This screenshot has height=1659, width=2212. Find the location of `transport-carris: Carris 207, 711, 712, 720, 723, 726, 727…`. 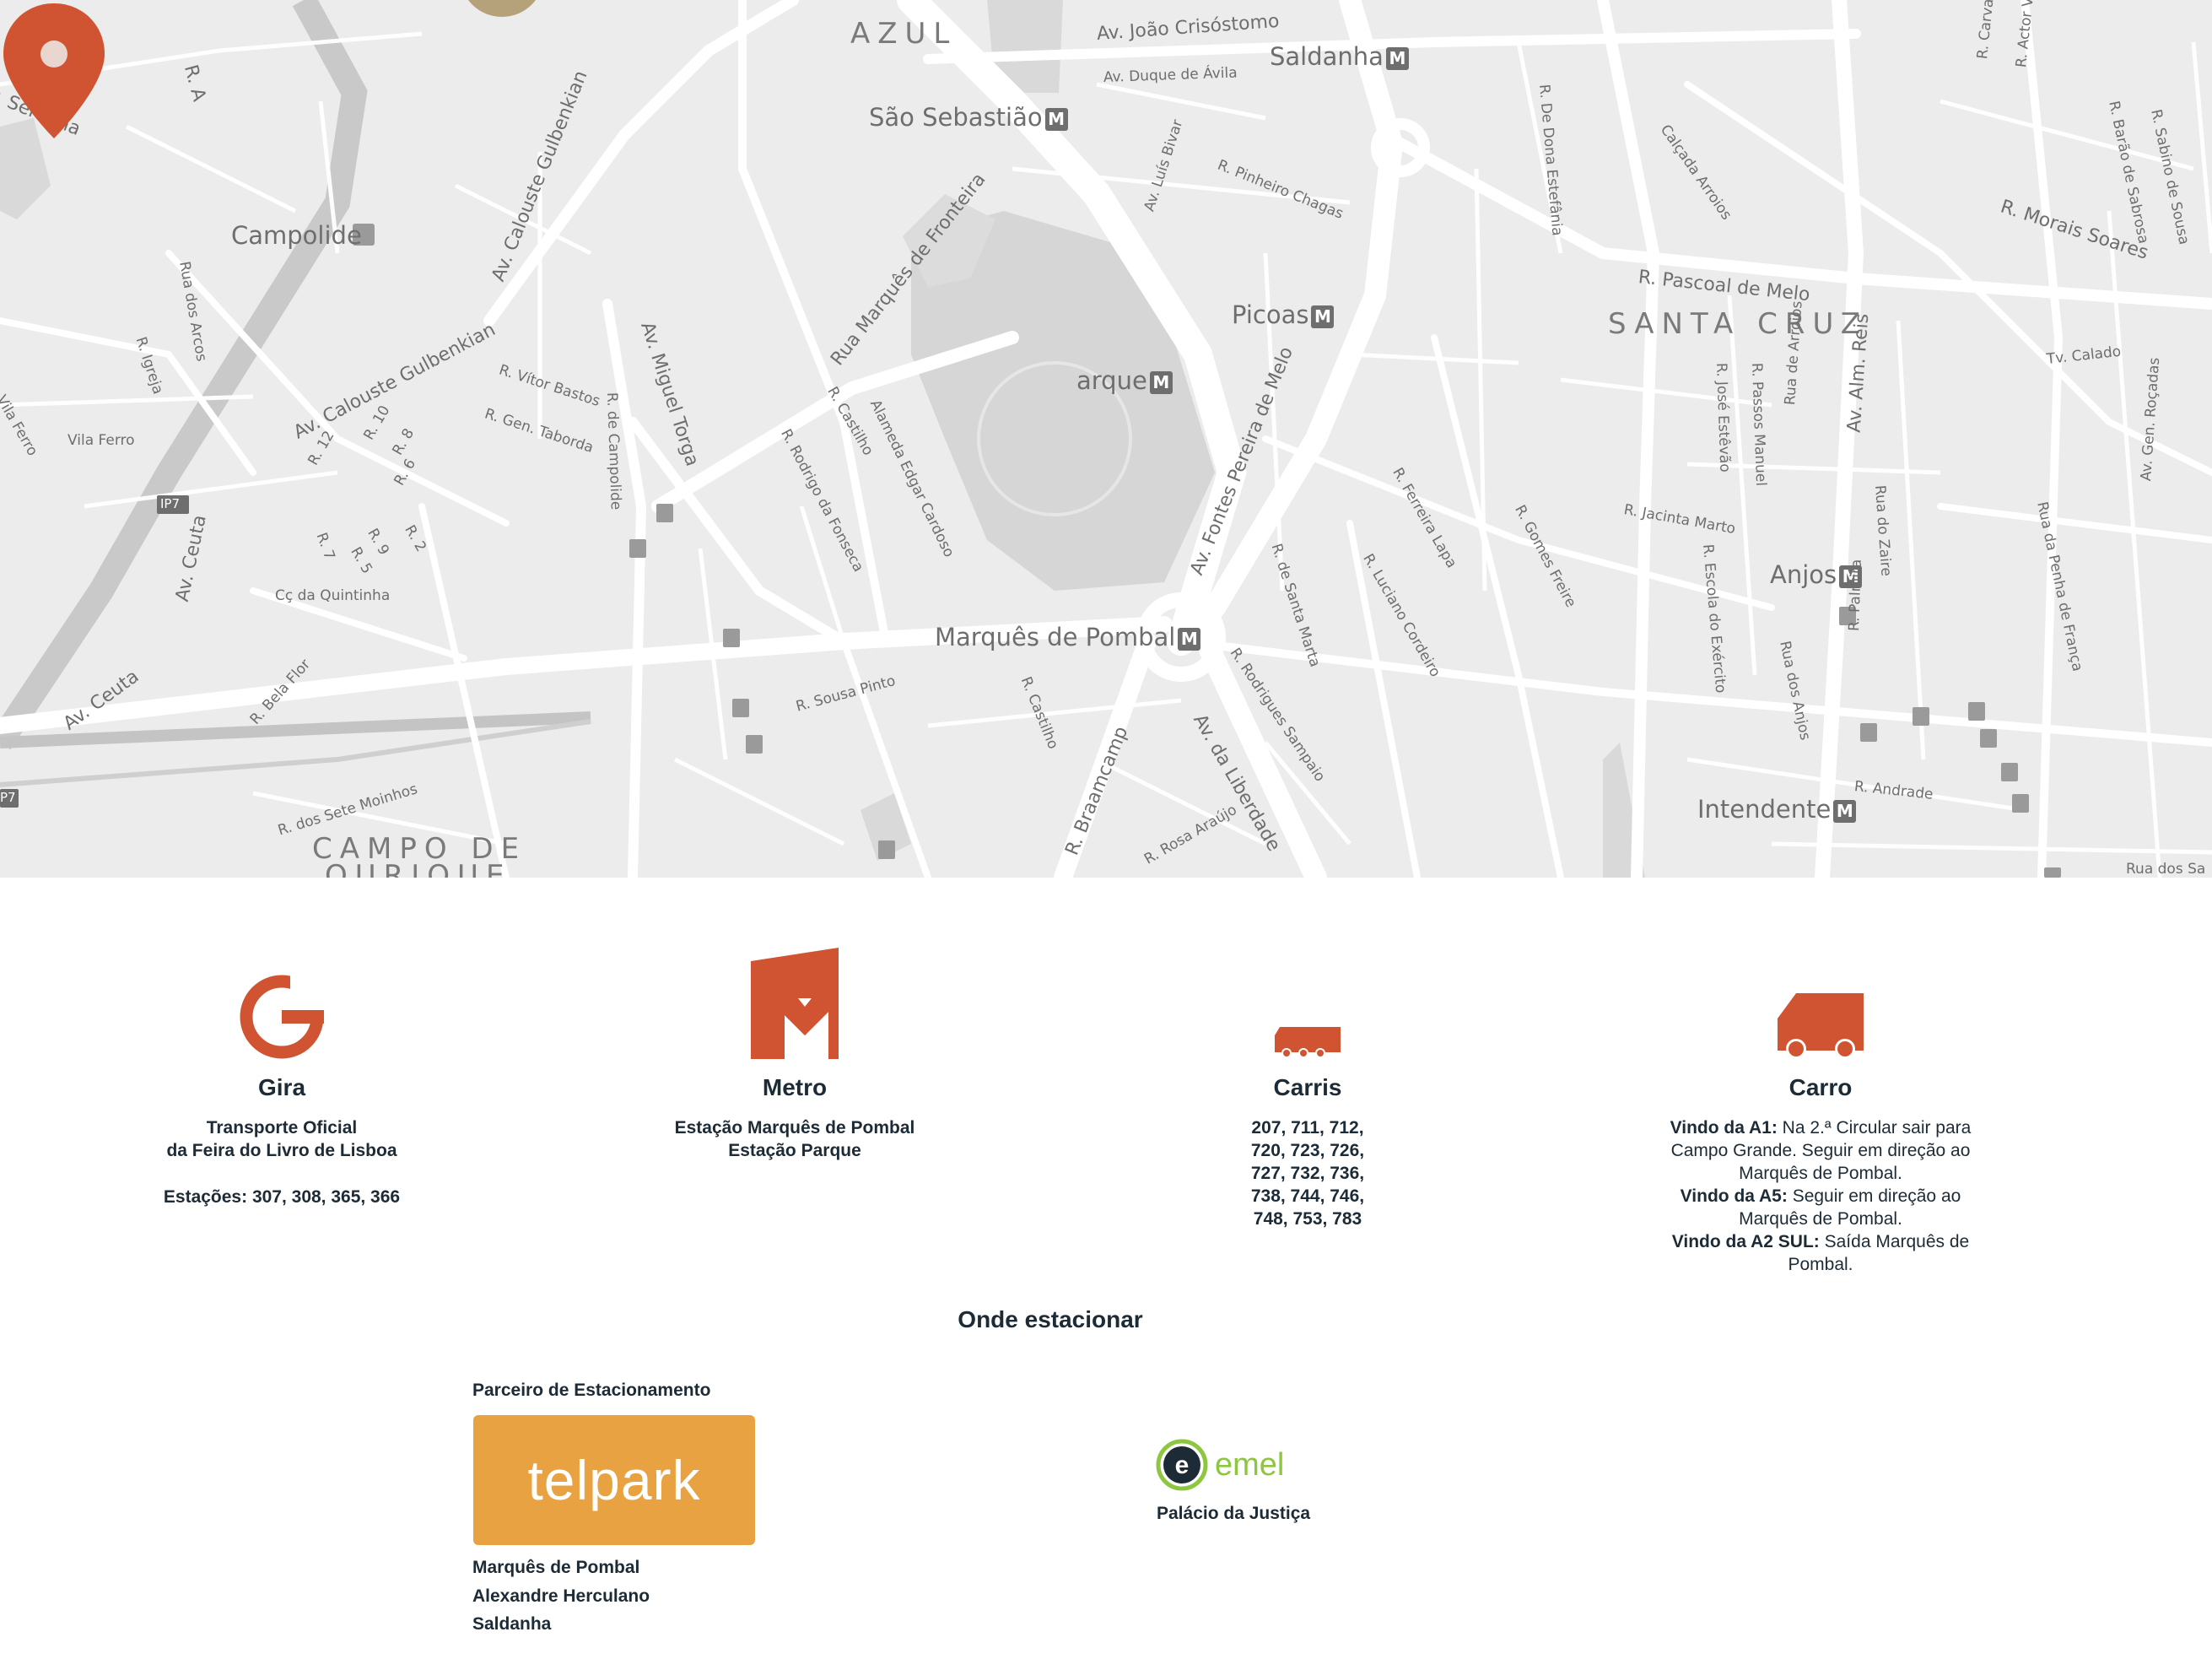

transport-carris: Carris 207, 711, 712, 720, 723, 726, 727… is located at coordinates (1307, 1087).